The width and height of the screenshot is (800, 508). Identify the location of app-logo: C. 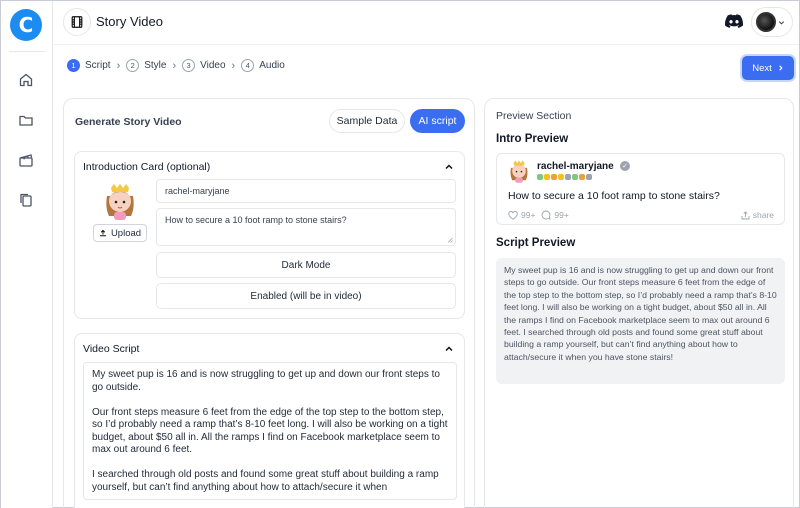
(26, 25).